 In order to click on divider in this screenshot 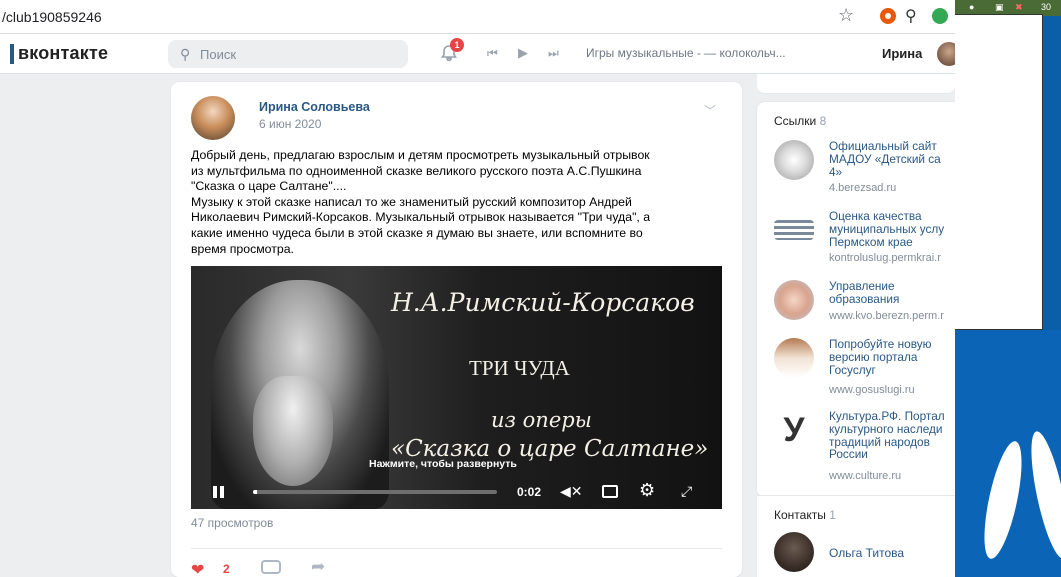, I will do `click(456, 548)`.